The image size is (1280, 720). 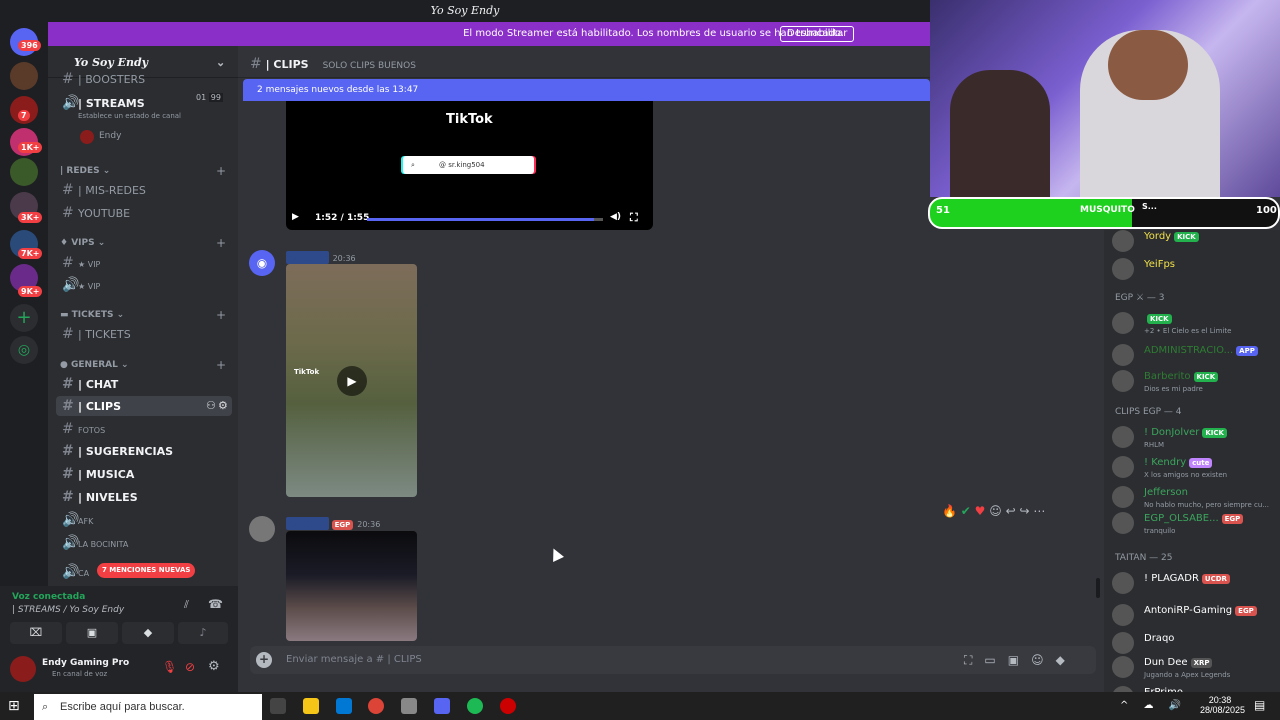 I want to click on disconnect-icon: ☎, so click(x=215, y=604).